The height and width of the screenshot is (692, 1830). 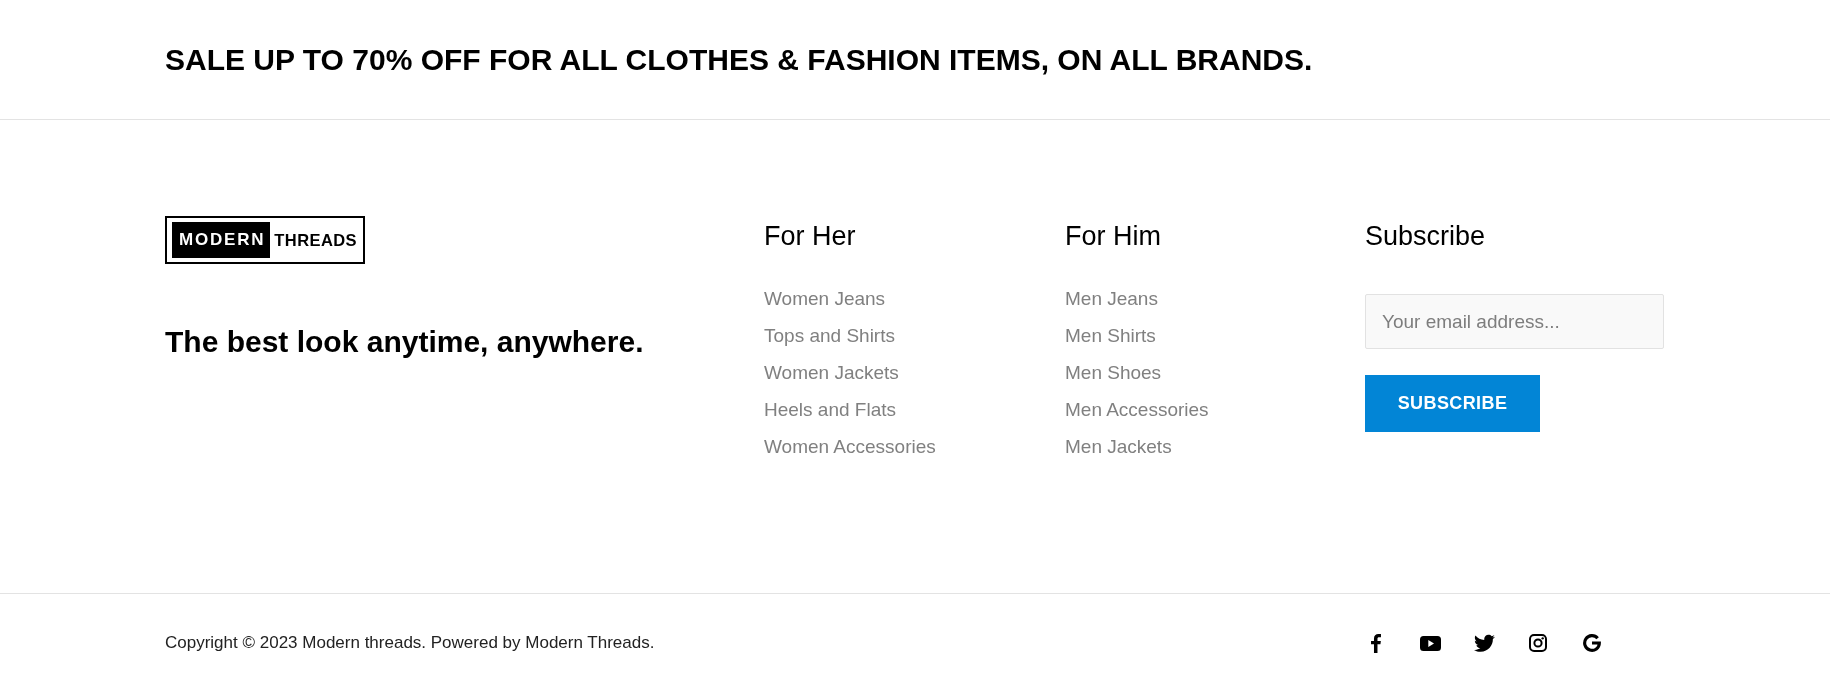 I want to click on logo-word: THREADS, so click(x=315, y=240).